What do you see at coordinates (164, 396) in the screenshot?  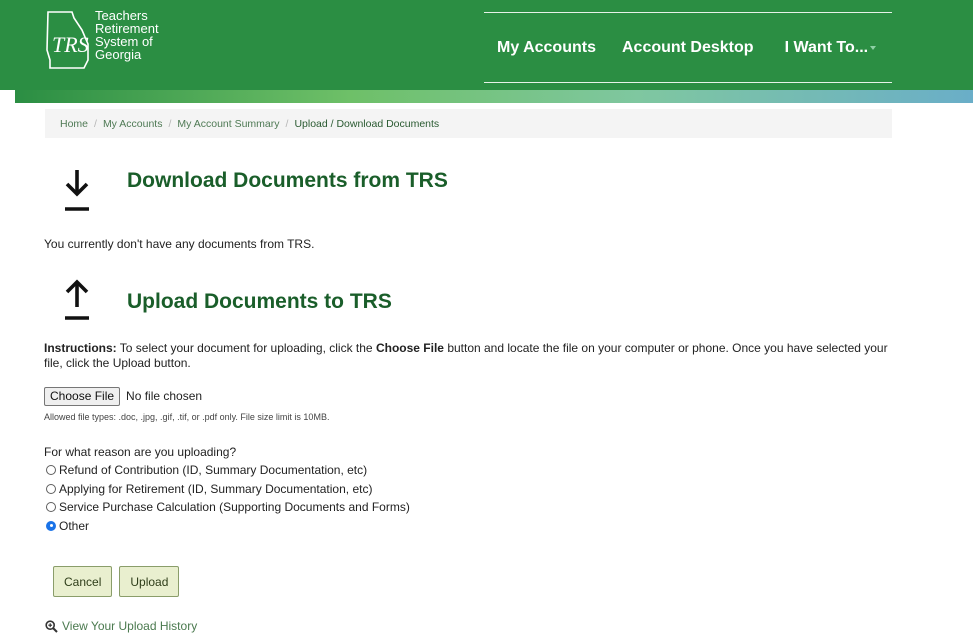 I see `file-status: No file chosen` at bounding box center [164, 396].